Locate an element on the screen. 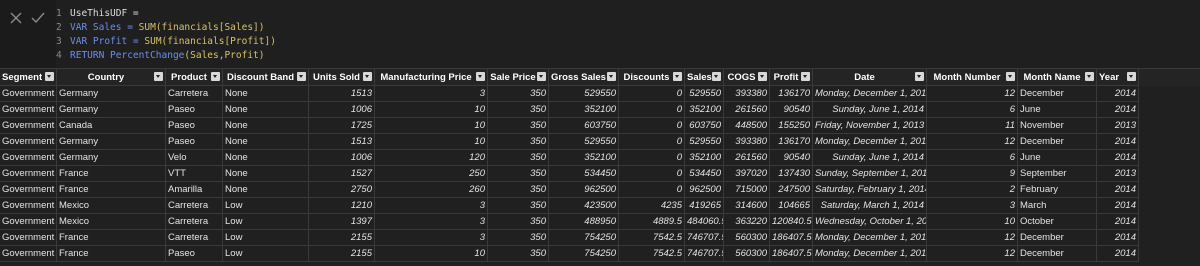 The height and width of the screenshot is (266, 1200). column-header-discounts: Discounts is located at coordinates (652, 77).